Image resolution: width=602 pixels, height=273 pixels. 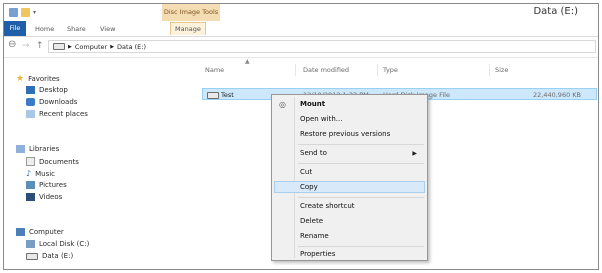 I want to click on sidebar-item-desktop: Desktop, so click(x=47, y=90).